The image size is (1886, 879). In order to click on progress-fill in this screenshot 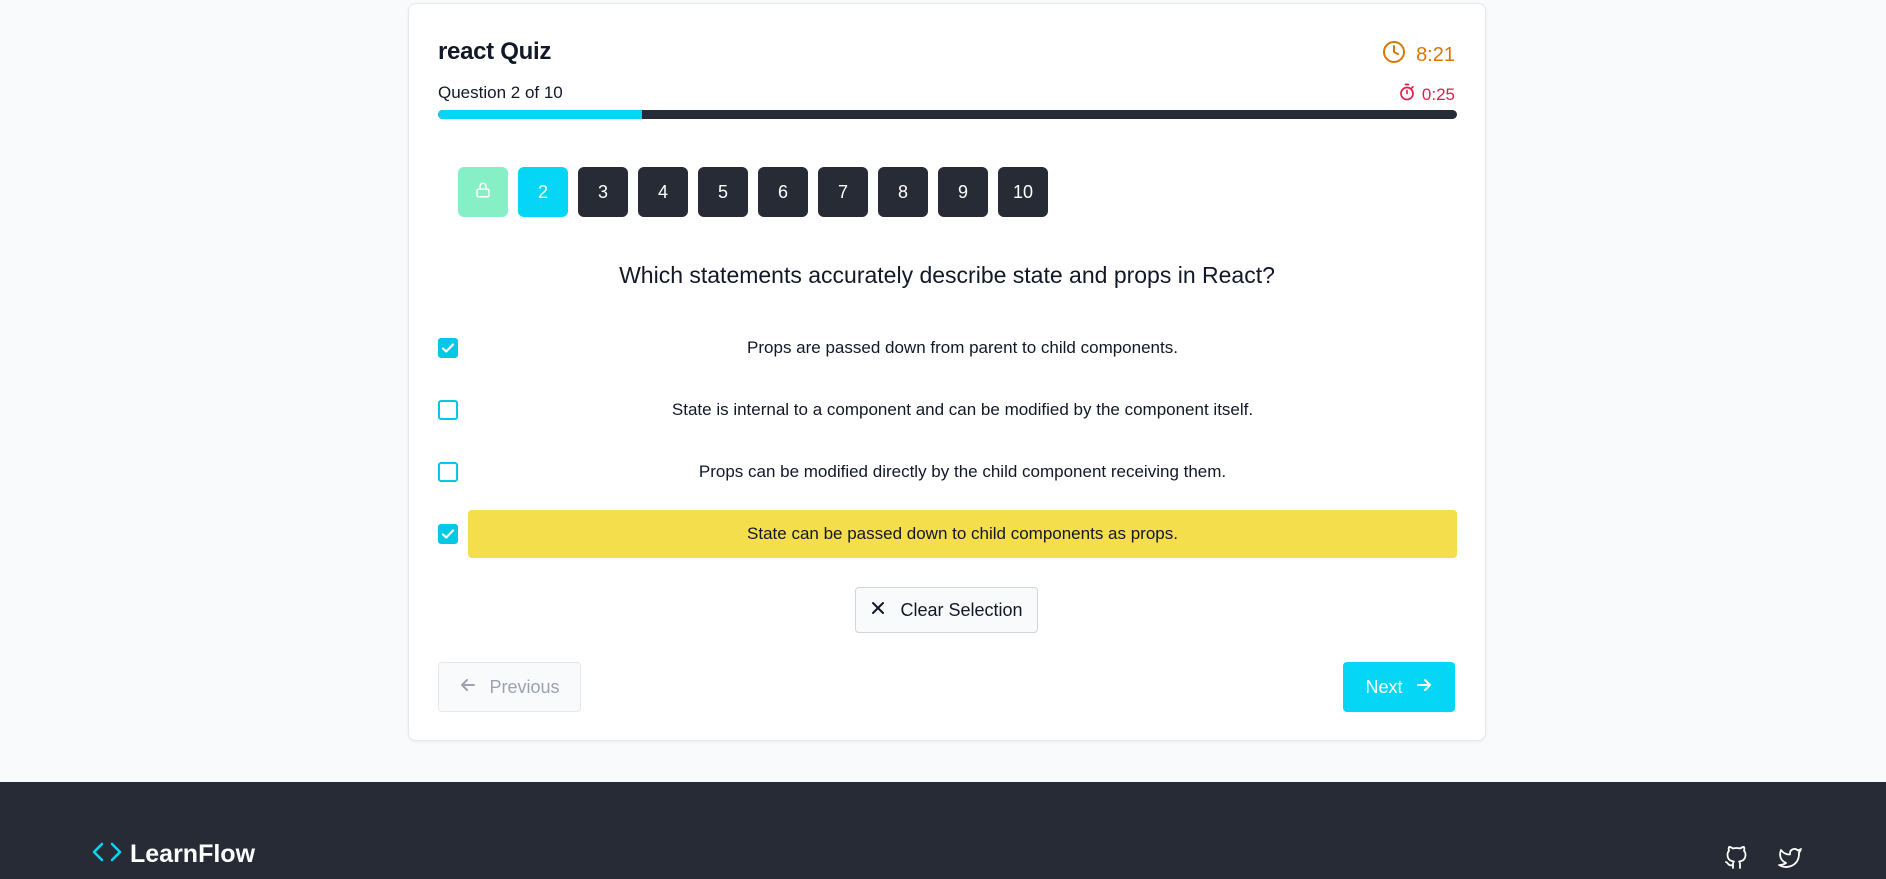, I will do `click(540, 114)`.